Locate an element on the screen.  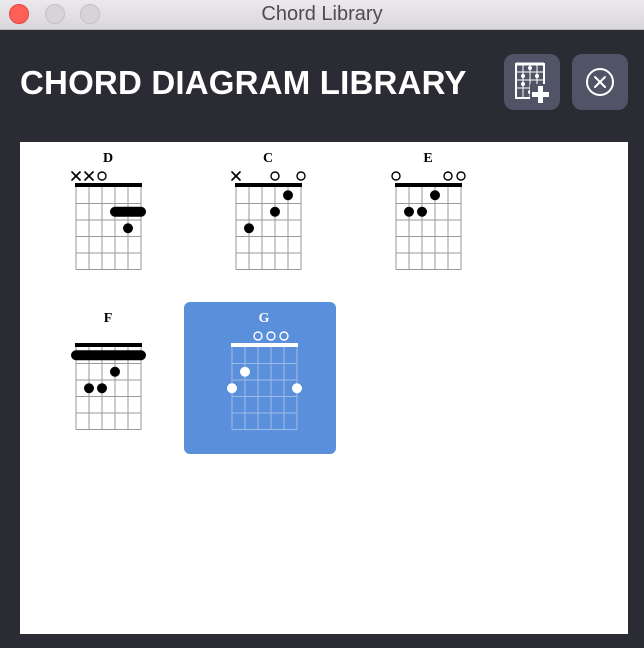
chord-card-f: F is located at coordinates (104, 378).